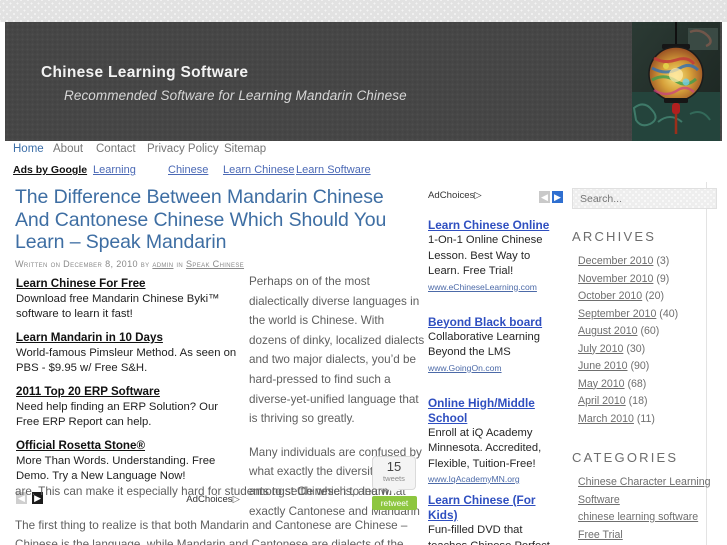  I want to click on search-input, so click(644, 198).